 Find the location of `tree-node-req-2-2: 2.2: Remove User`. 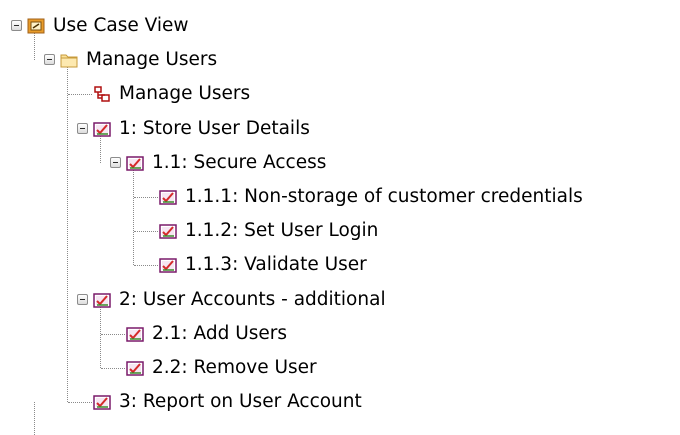

tree-node-req-2-2: 2.2: Remove User is located at coordinates (340, 368).